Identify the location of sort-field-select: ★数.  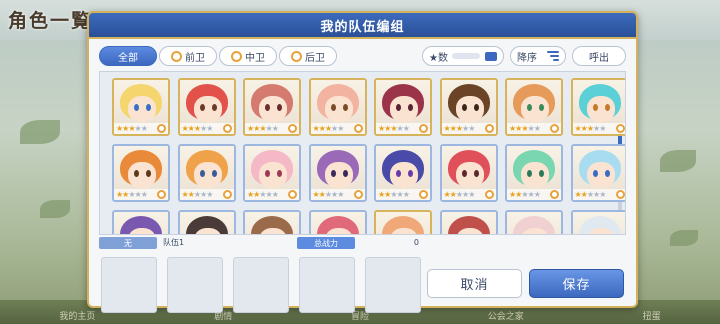
(463, 56).